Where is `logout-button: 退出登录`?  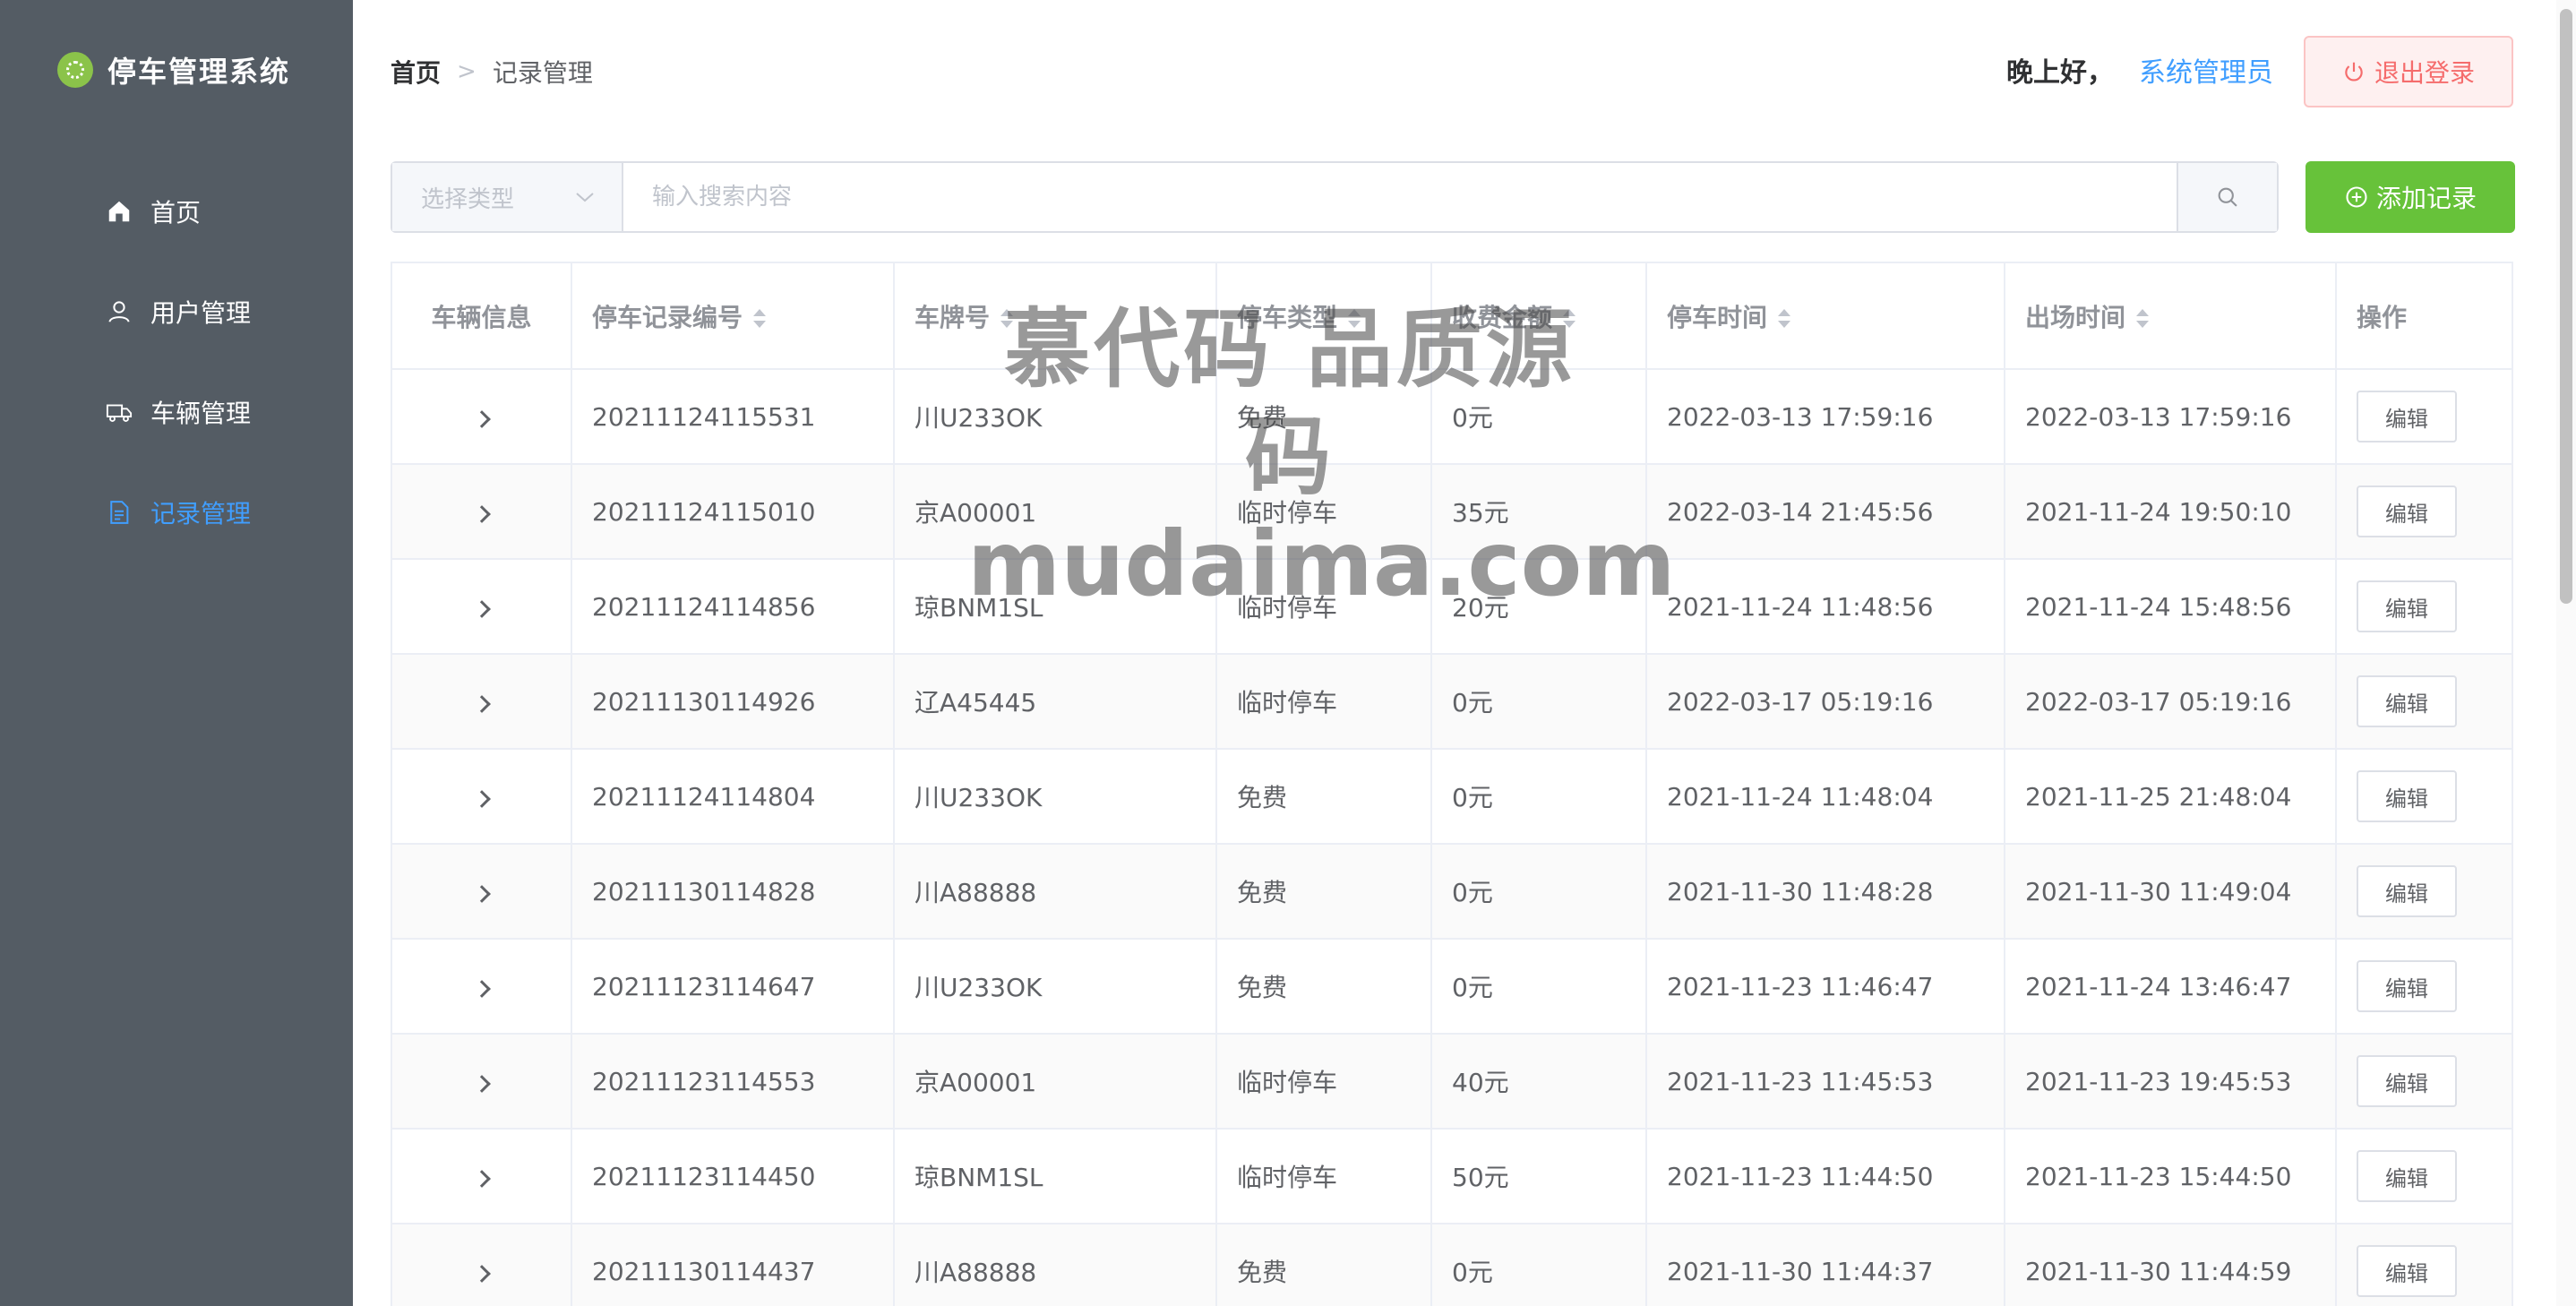
logout-button: 退出登录 is located at coordinates (2408, 71).